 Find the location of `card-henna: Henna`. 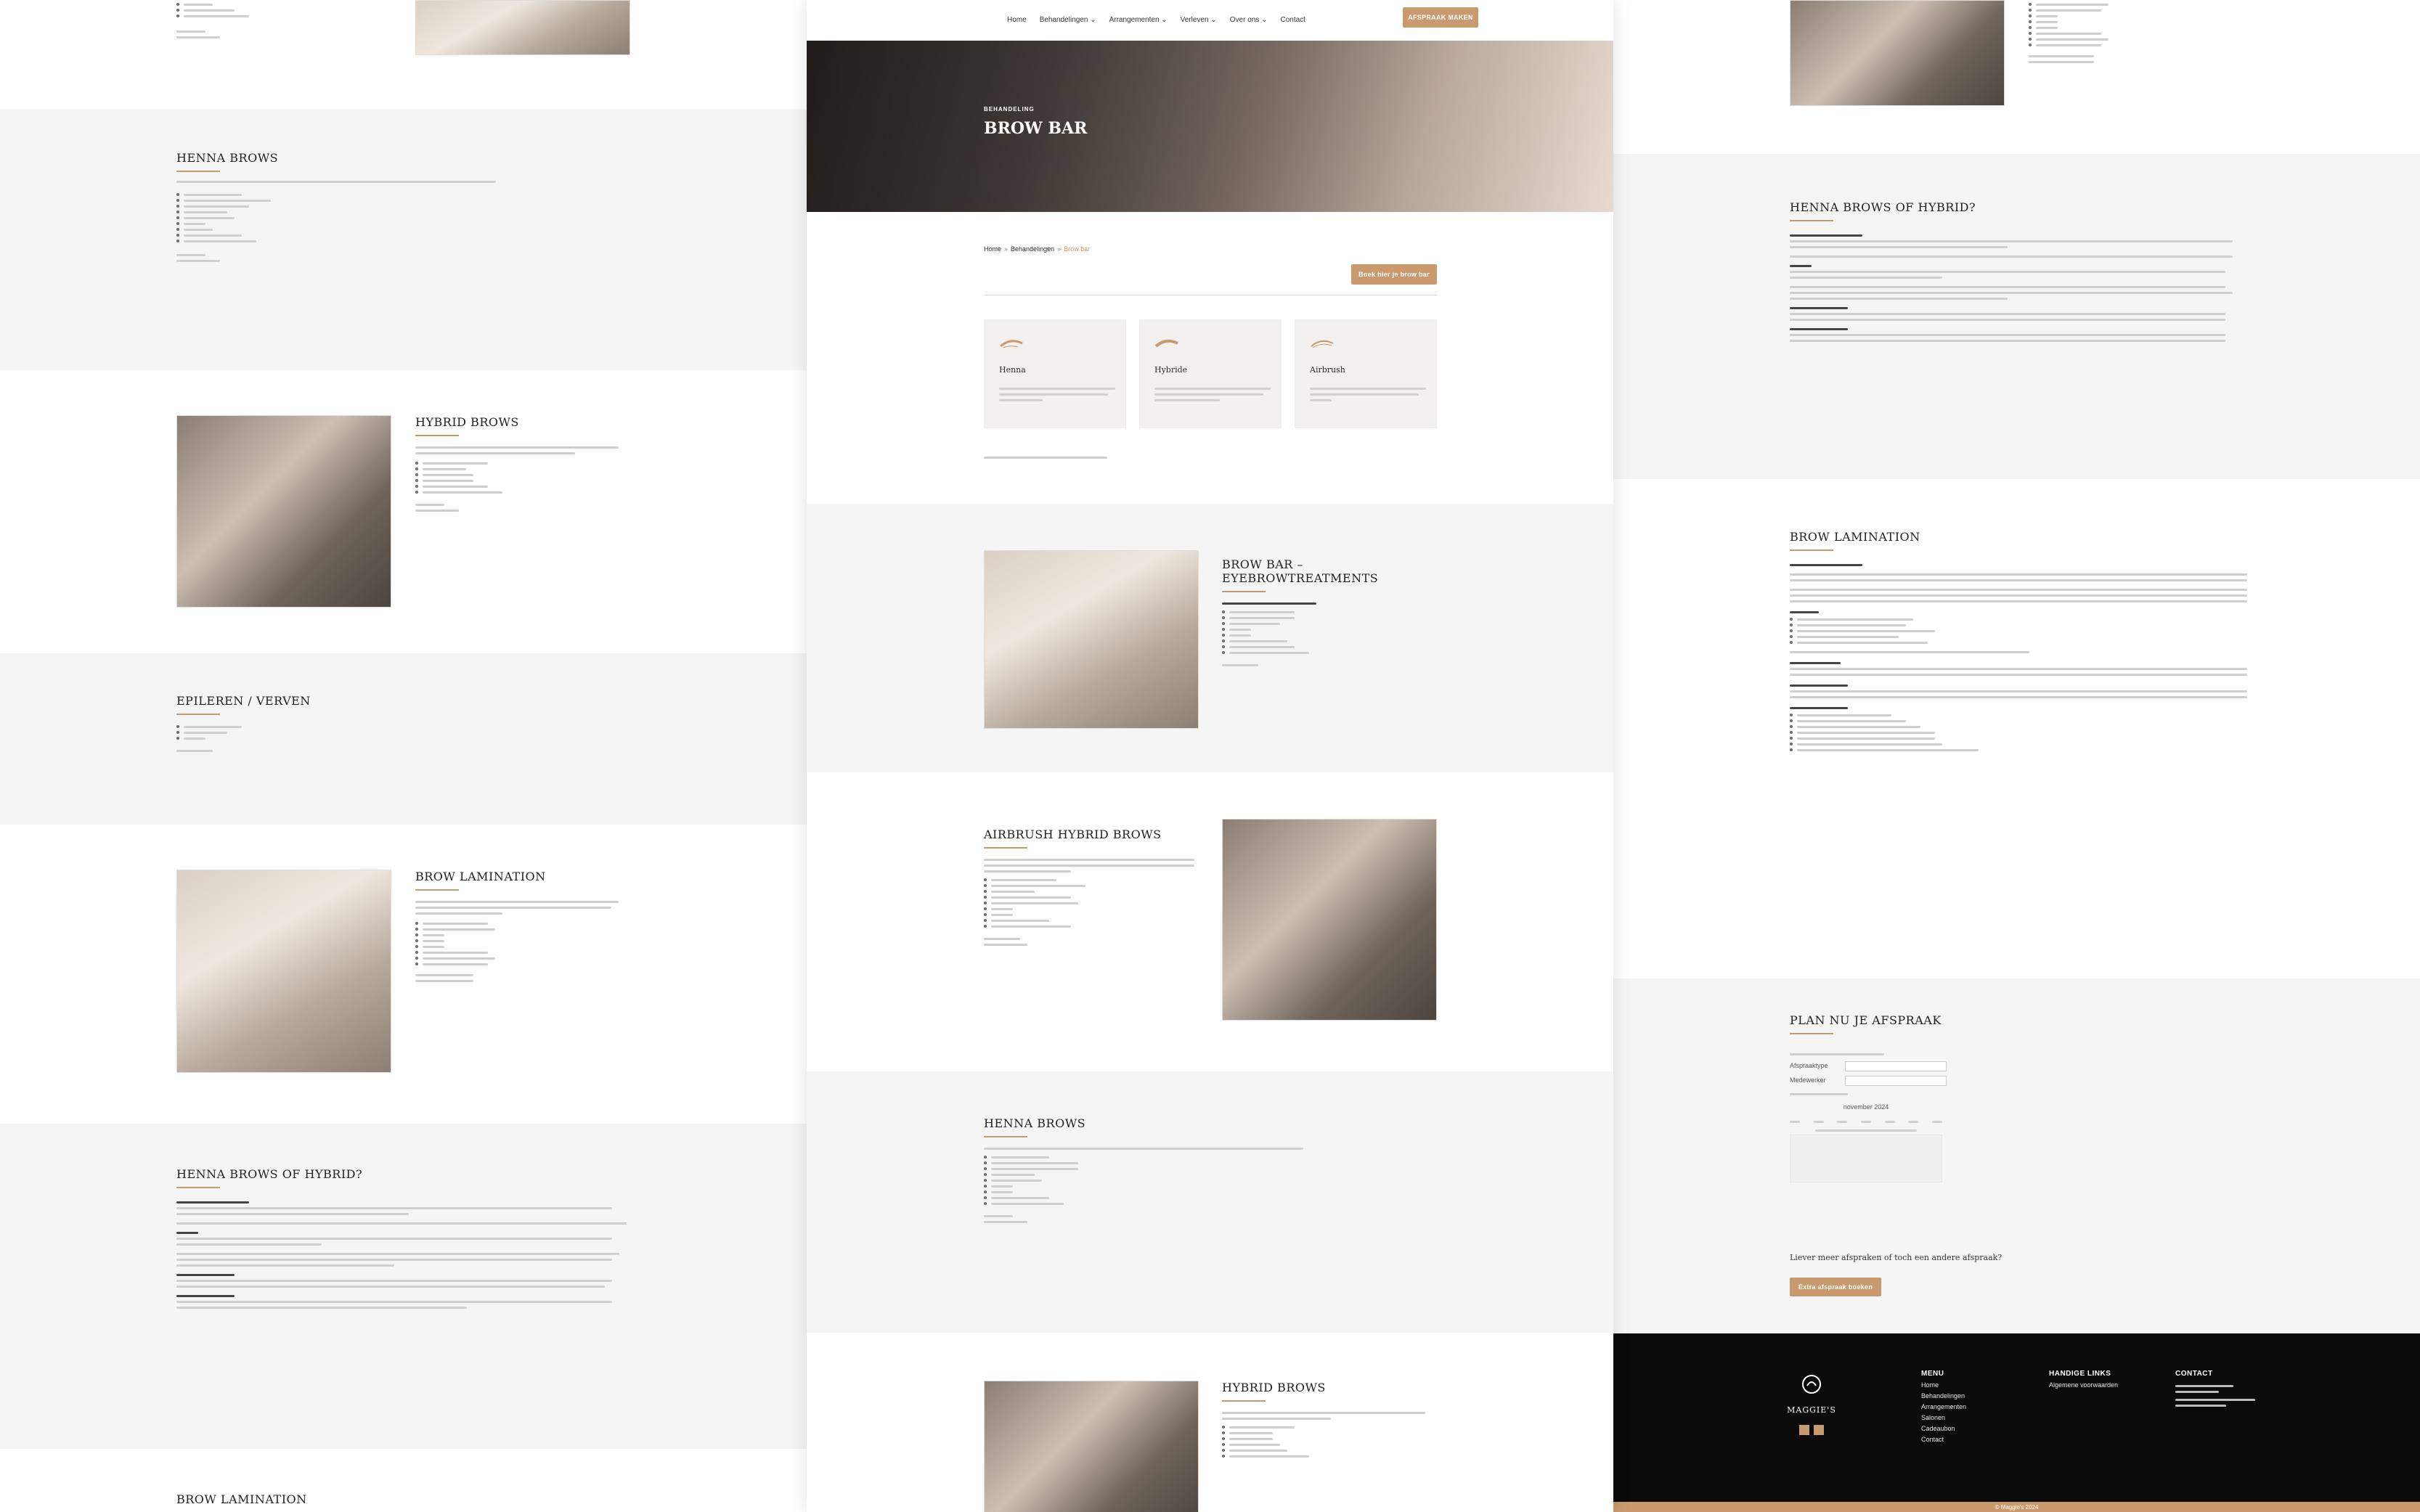

card-henna: Henna is located at coordinates (1055, 373).